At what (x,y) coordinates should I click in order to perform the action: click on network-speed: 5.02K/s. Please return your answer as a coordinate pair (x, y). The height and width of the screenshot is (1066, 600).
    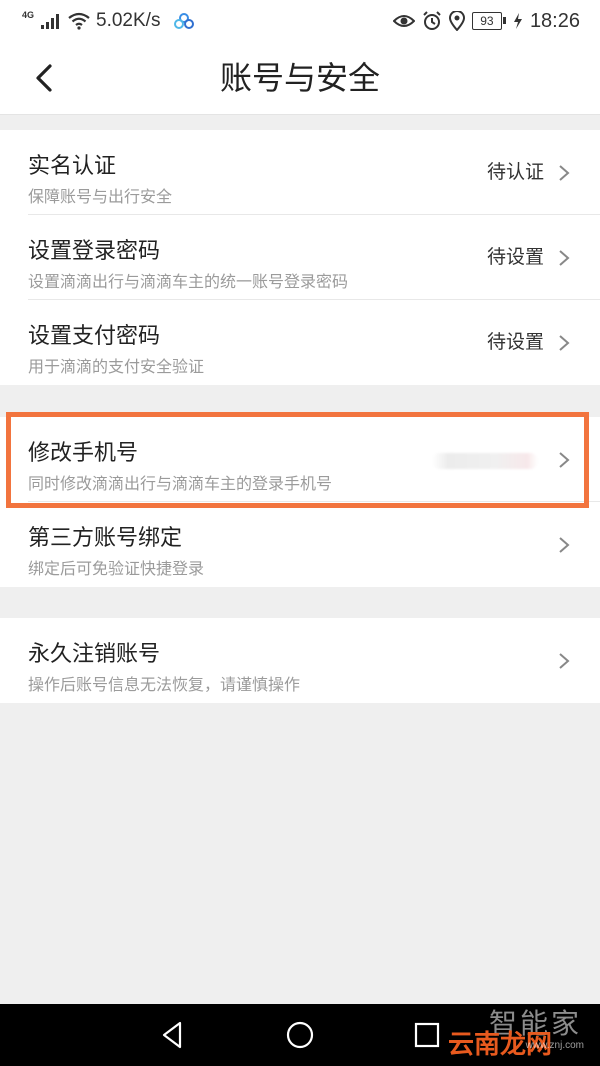
    Looking at the image, I should click on (128, 20).